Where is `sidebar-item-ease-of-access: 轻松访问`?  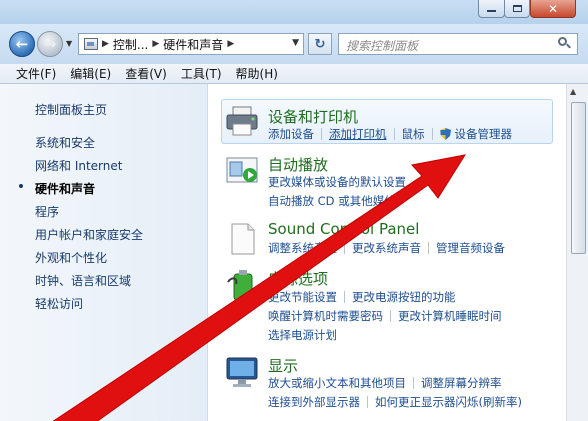
sidebar-item-ease-of-access: 轻松访问 is located at coordinates (59, 303).